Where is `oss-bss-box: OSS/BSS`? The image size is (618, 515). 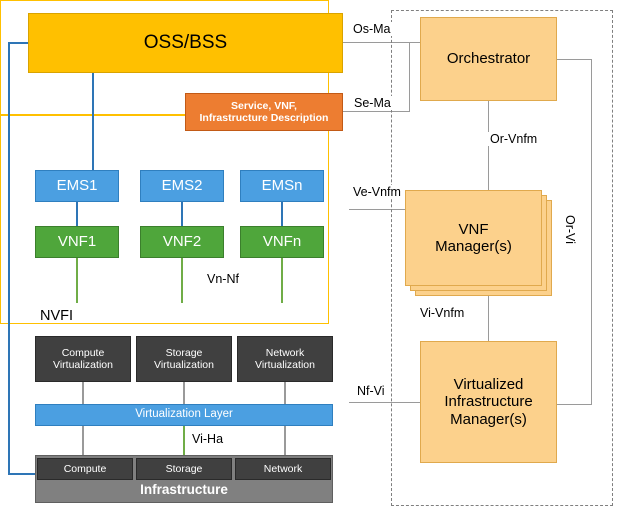 oss-bss-box: OSS/BSS is located at coordinates (185, 43).